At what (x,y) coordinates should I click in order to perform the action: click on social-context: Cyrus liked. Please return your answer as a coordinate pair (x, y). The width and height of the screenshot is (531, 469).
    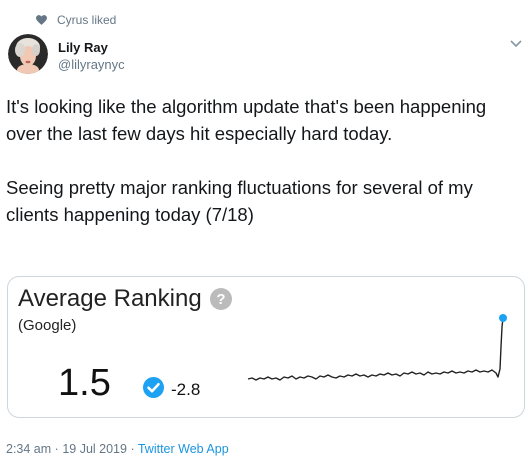
    Looking at the image, I should click on (76, 20).